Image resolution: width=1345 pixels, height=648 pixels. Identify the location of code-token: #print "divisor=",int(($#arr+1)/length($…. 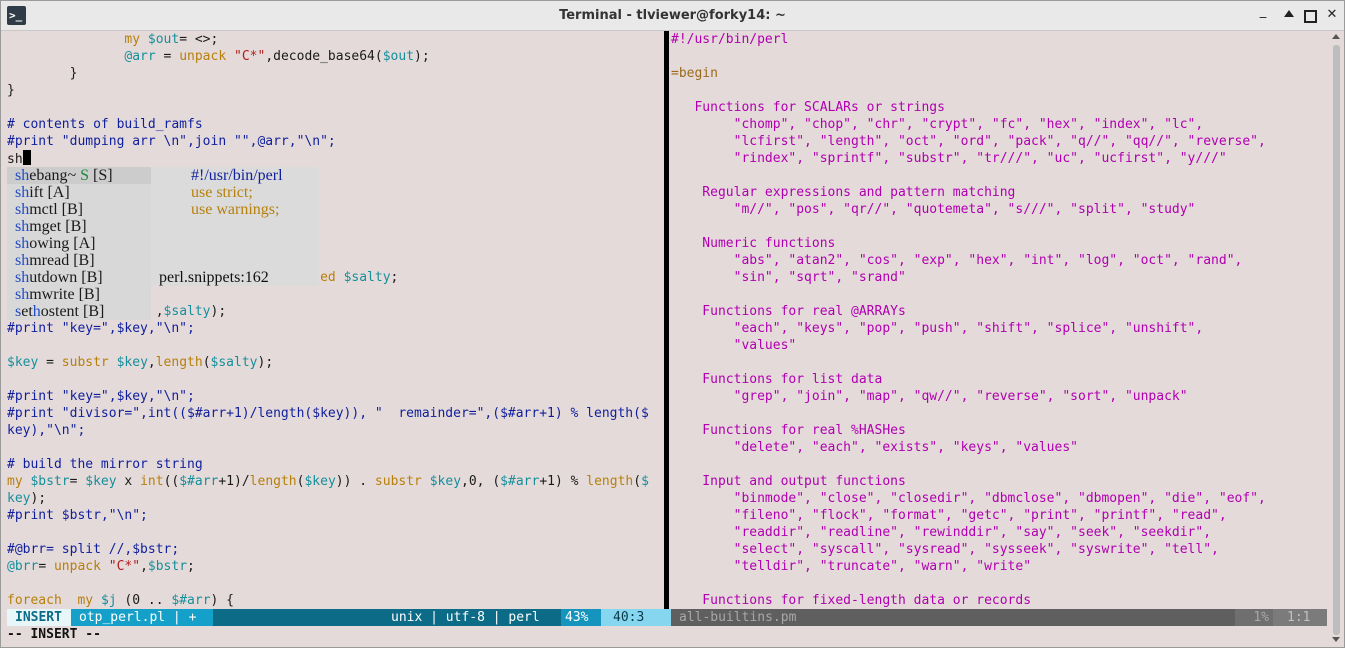
(328, 413).